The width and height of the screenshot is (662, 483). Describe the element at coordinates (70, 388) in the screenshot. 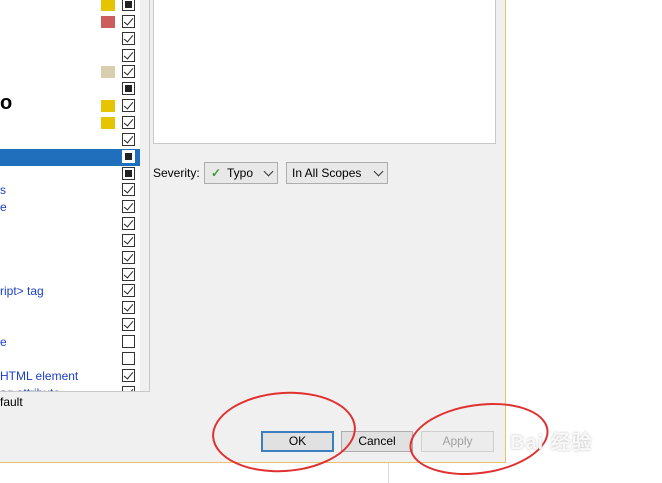

I see `tree-row: ag attribute` at that location.